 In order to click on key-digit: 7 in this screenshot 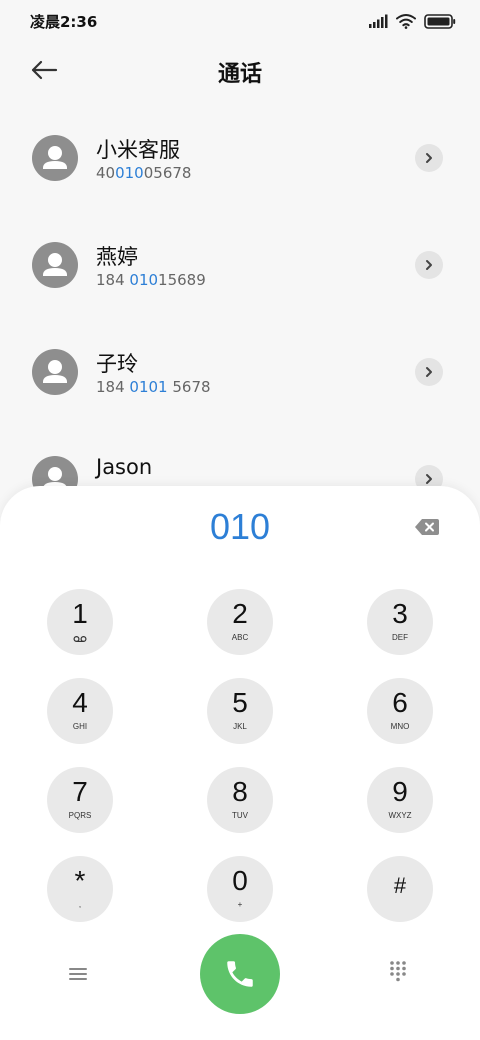, I will do `click(80, 791)`.